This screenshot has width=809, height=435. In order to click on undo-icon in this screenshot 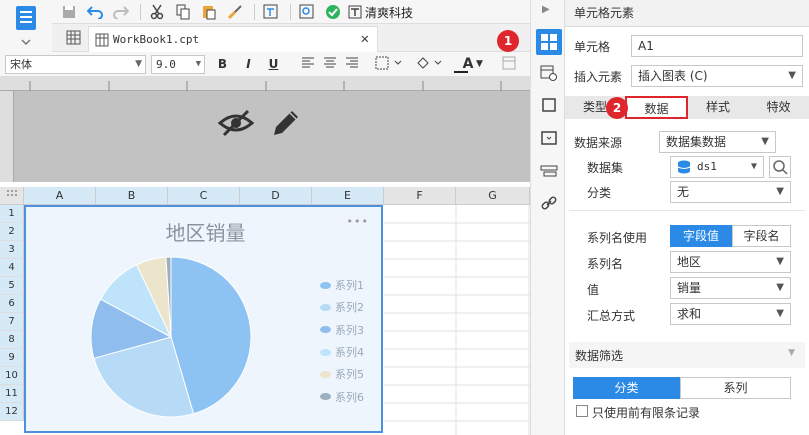, I will do `click(95, 12)`.